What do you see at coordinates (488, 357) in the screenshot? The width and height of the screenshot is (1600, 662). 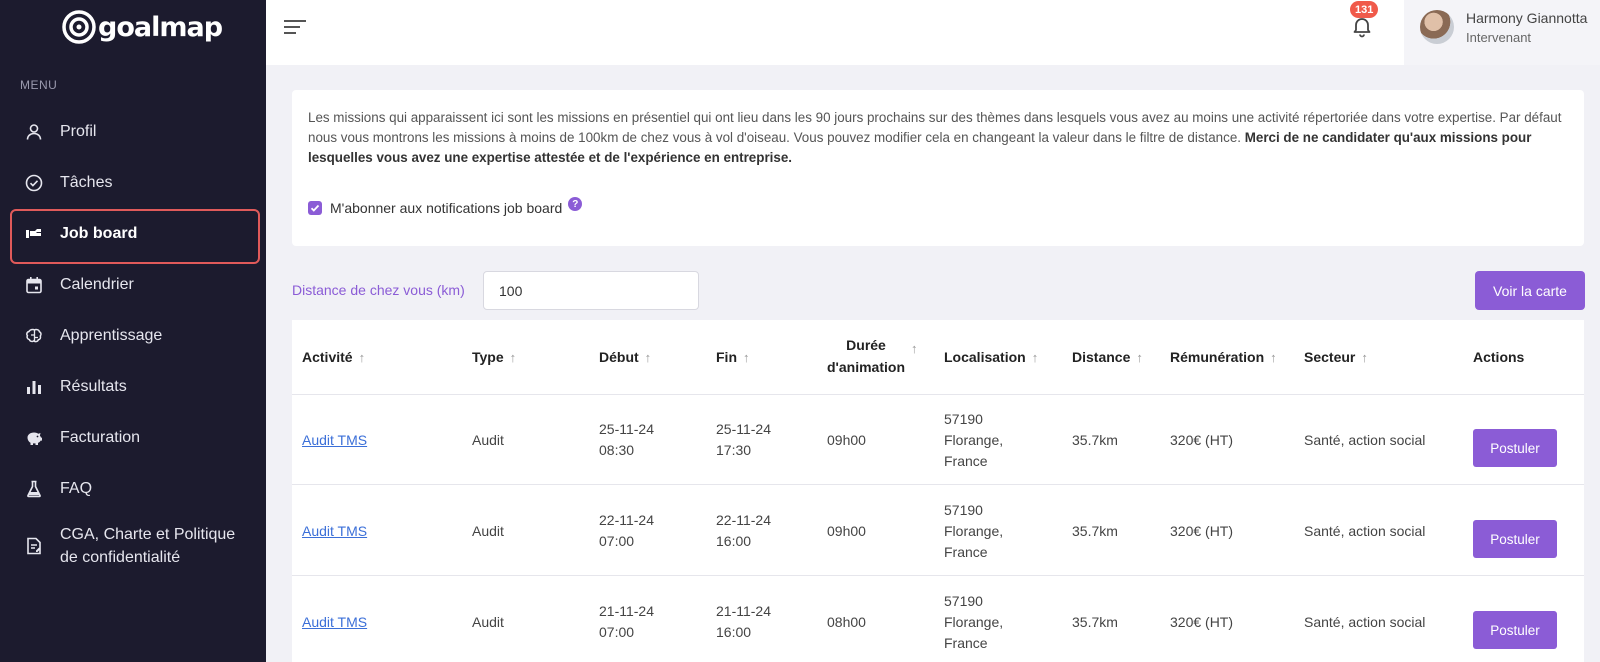 I see `header-label: Type` at bounding box center [488, 357].